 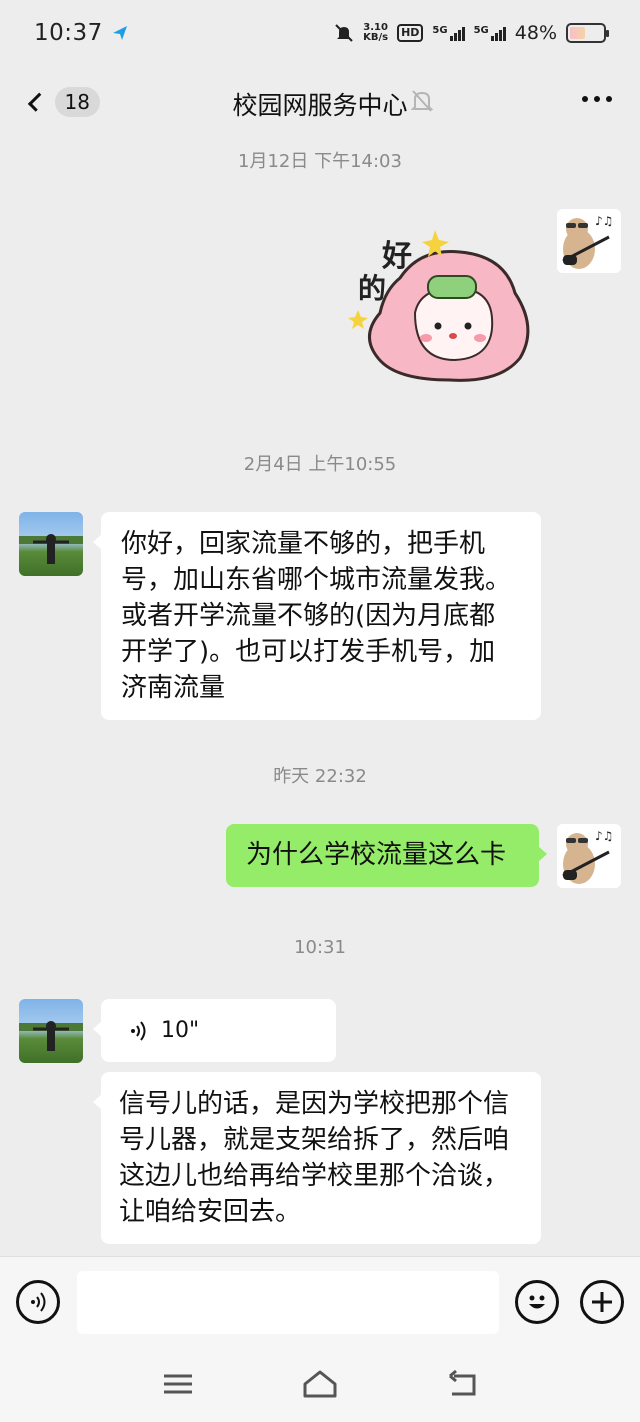 I want to click on timestamp: 1月12日 下午14:03, so click(x=320, y=161).